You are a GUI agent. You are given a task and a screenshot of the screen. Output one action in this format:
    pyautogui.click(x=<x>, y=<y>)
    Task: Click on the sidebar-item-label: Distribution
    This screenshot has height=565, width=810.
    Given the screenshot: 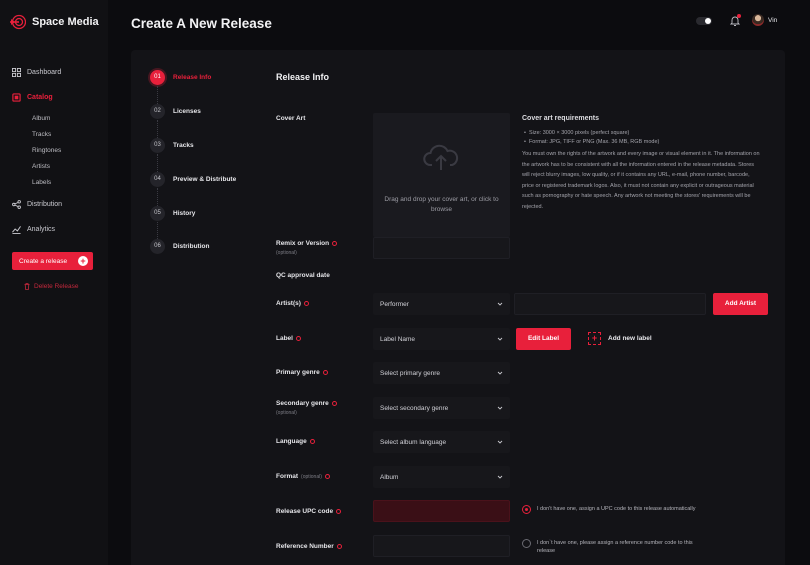 What is the action you would take?
    pyautogui.click(x=45, y=204)
    